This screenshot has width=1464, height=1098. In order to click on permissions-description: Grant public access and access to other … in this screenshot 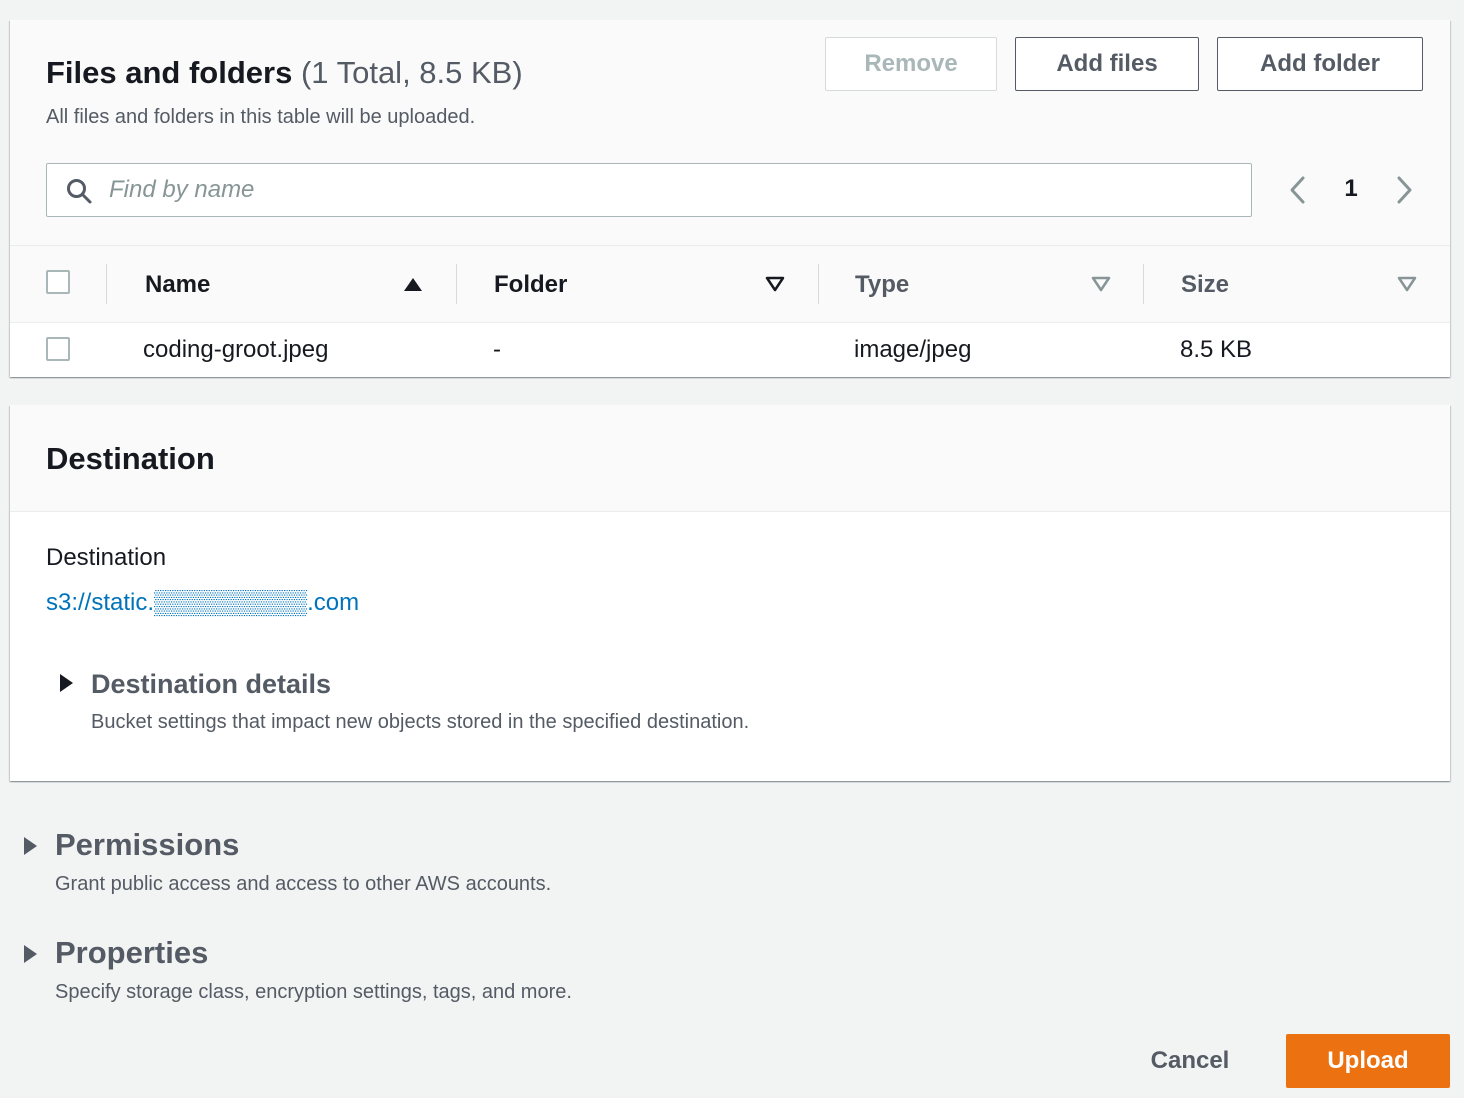, I will do `click(303, 884)`.